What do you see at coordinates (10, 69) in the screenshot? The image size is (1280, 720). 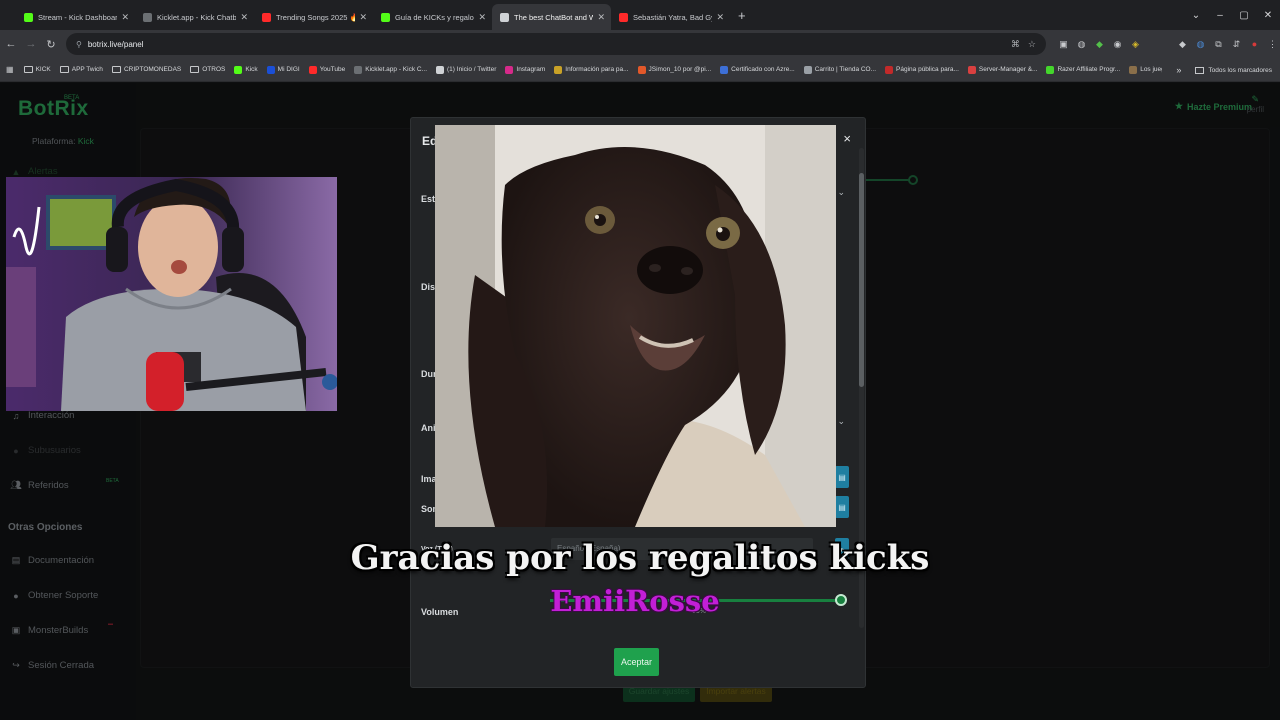 I see `apps-grid-icon: ▦` at bounding box center [10, 69].